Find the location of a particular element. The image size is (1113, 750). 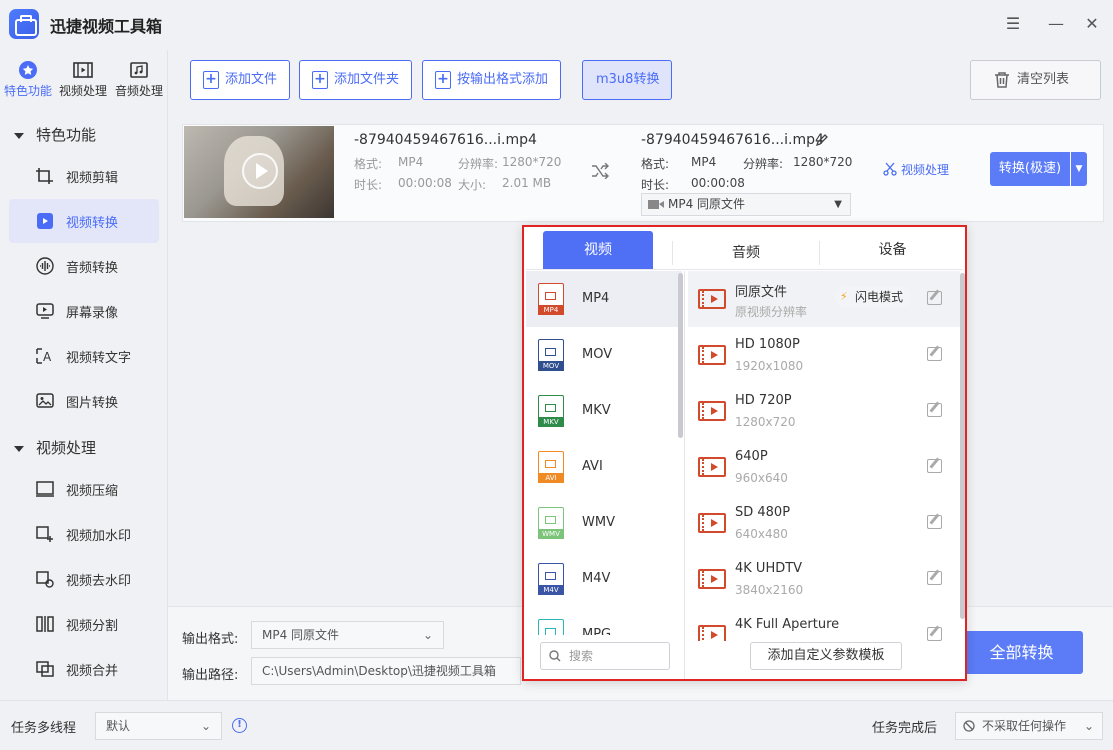

tab-device: 设备 is located at coordinates (892, 250).